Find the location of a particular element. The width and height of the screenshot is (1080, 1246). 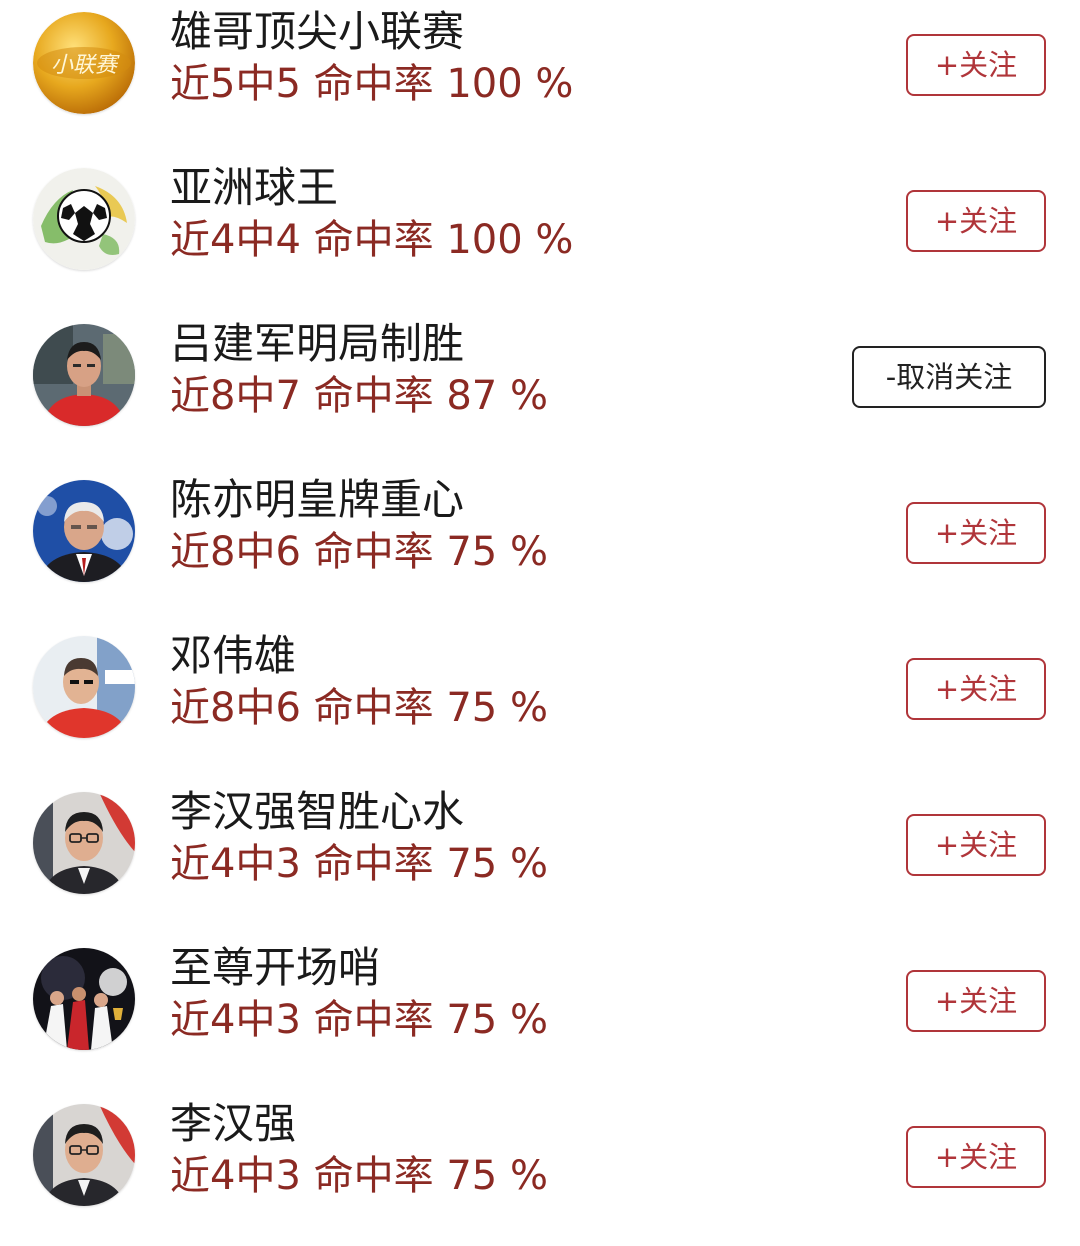

expert-row: 李汉强智胜心水 近4中3 命中率 75 % +关注 is located at coordinates (540, 856).